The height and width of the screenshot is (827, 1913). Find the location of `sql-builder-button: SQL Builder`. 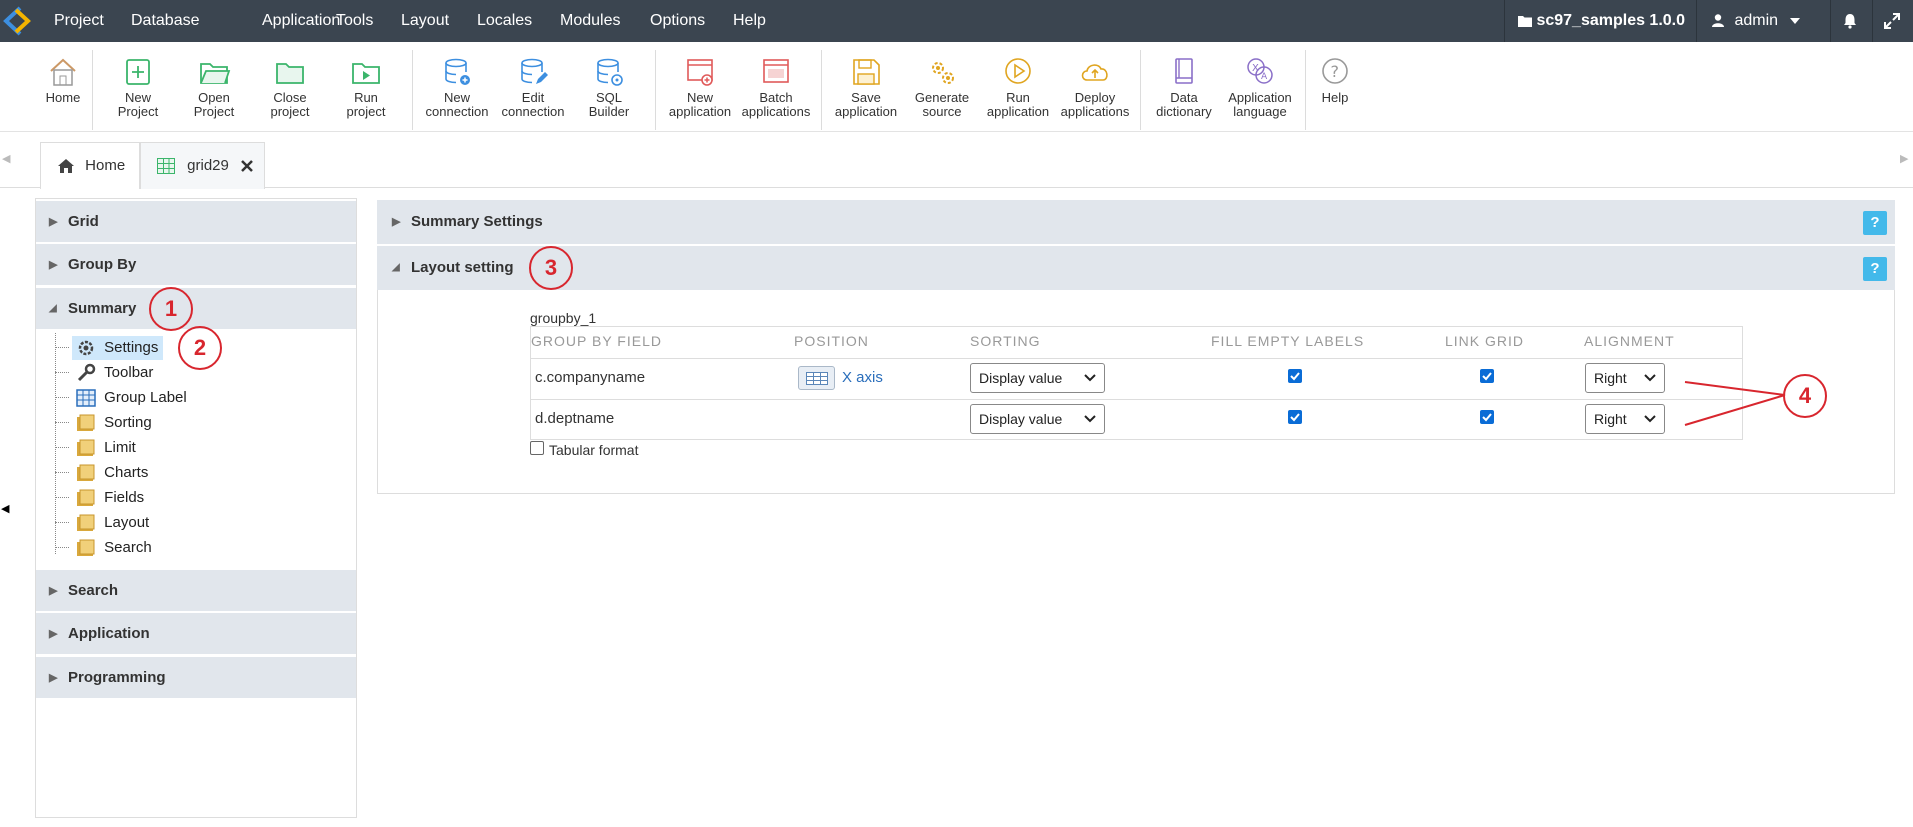

sql-builder-button: SQL Builder is located at coordinates (609, 87).